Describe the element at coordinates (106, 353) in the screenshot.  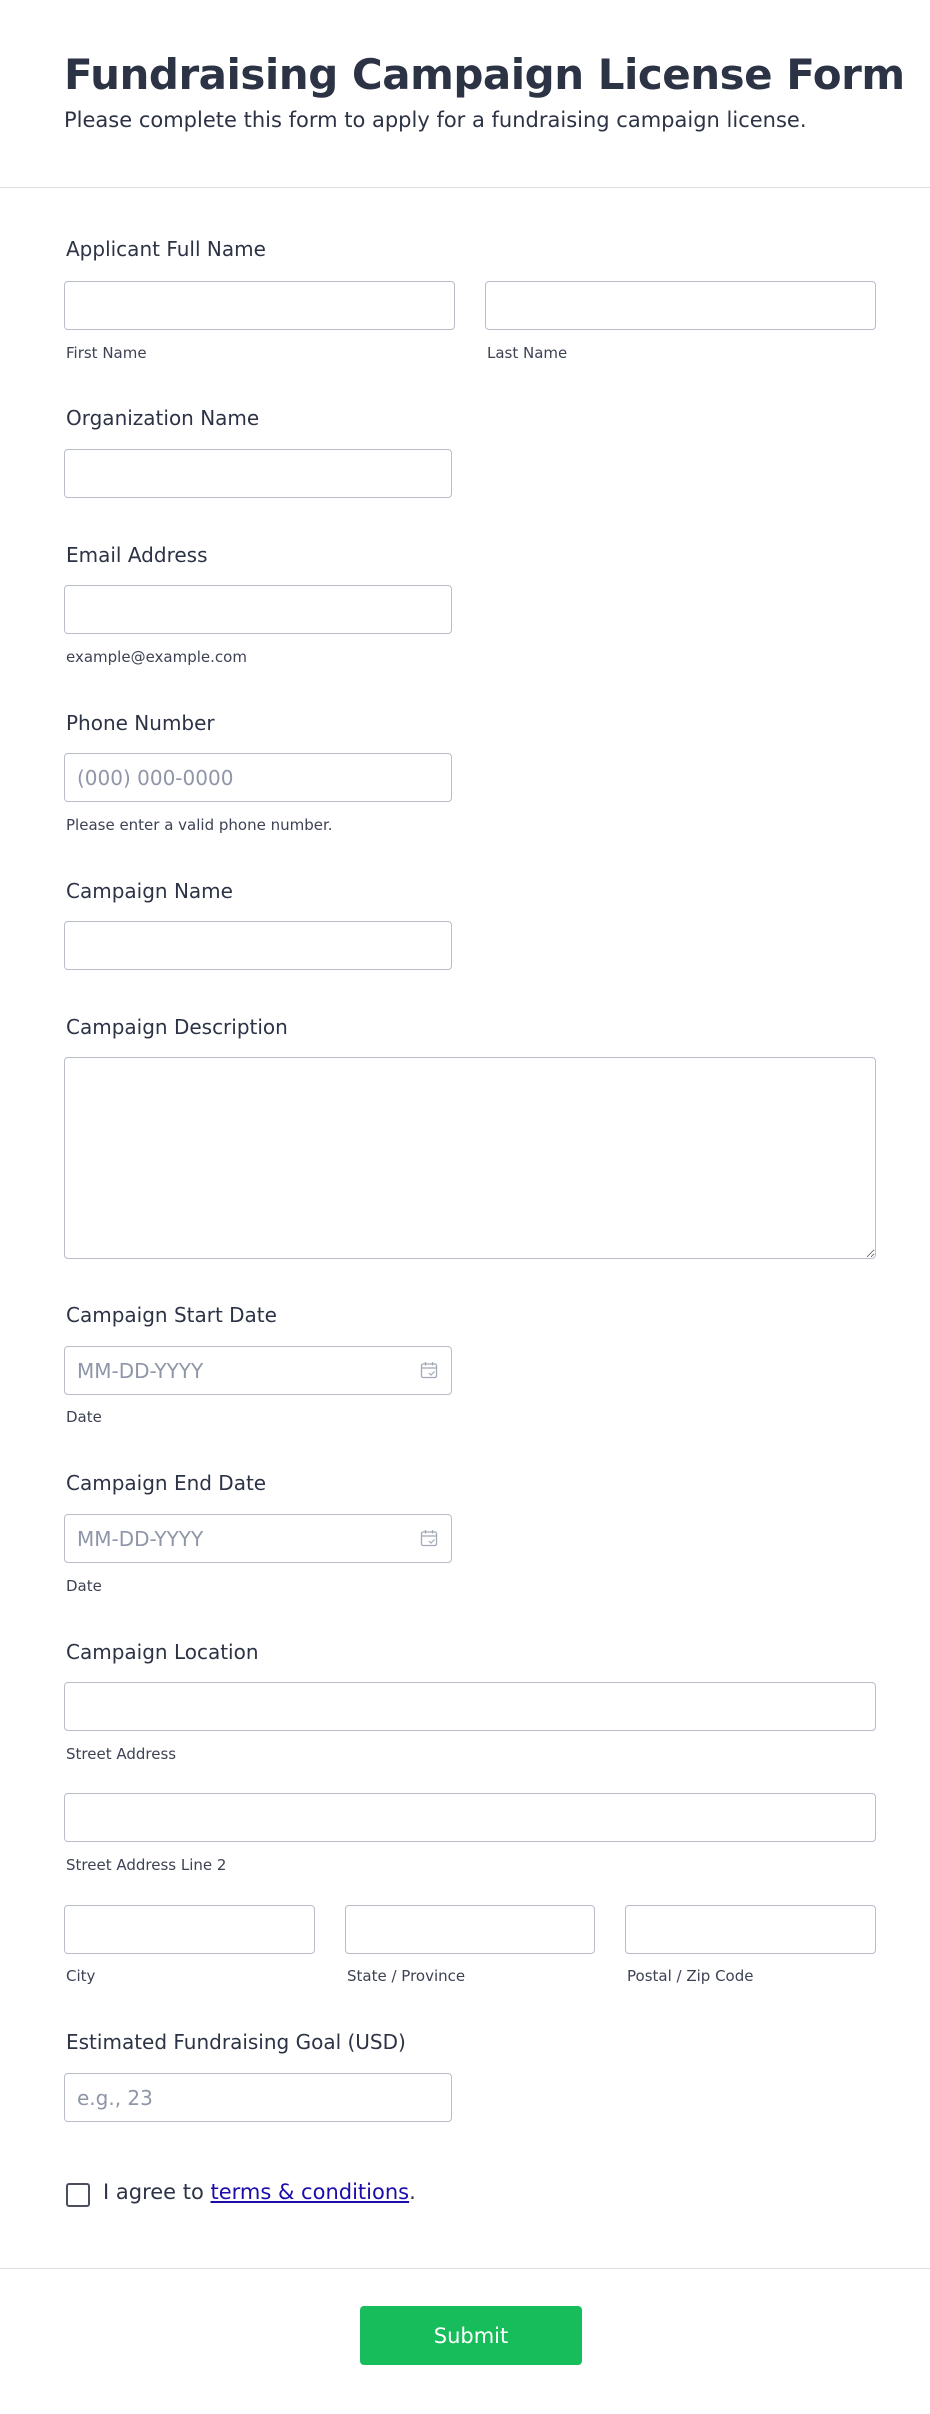
I see `first-name-sublabel: First Name` at that location.